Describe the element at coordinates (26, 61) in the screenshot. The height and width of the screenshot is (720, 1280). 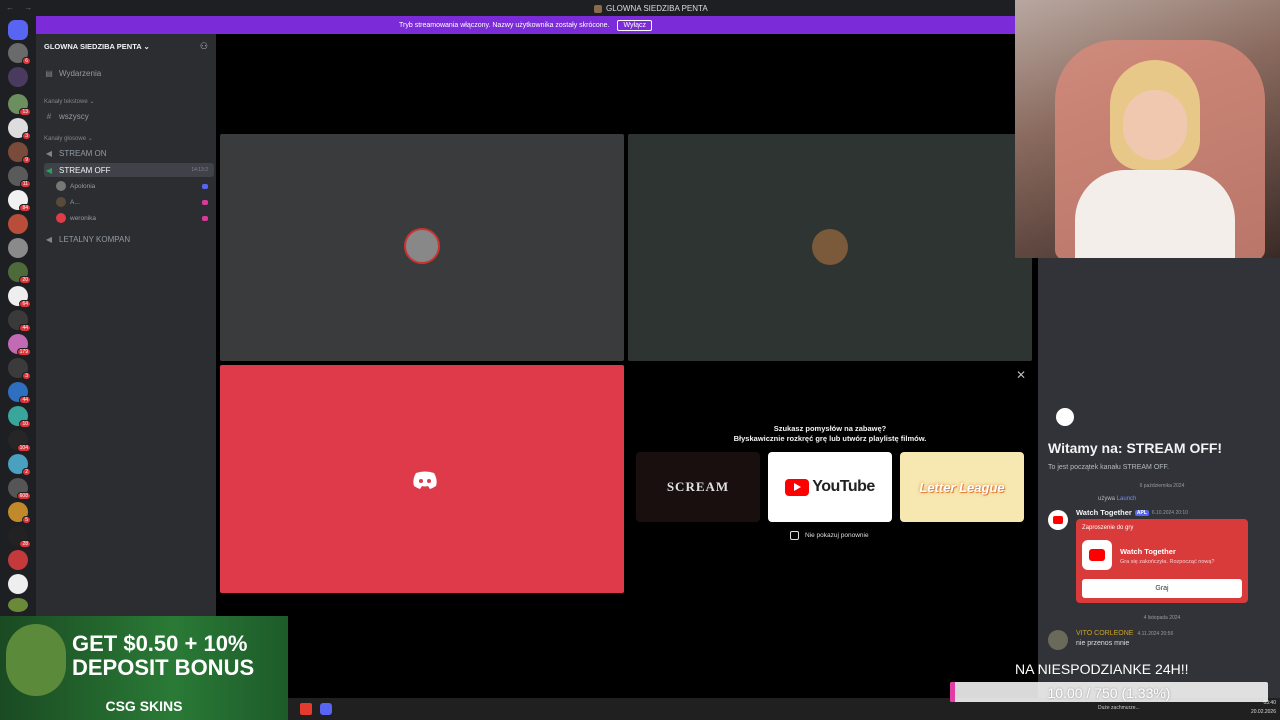
I see `server-badge: 6` at that location.